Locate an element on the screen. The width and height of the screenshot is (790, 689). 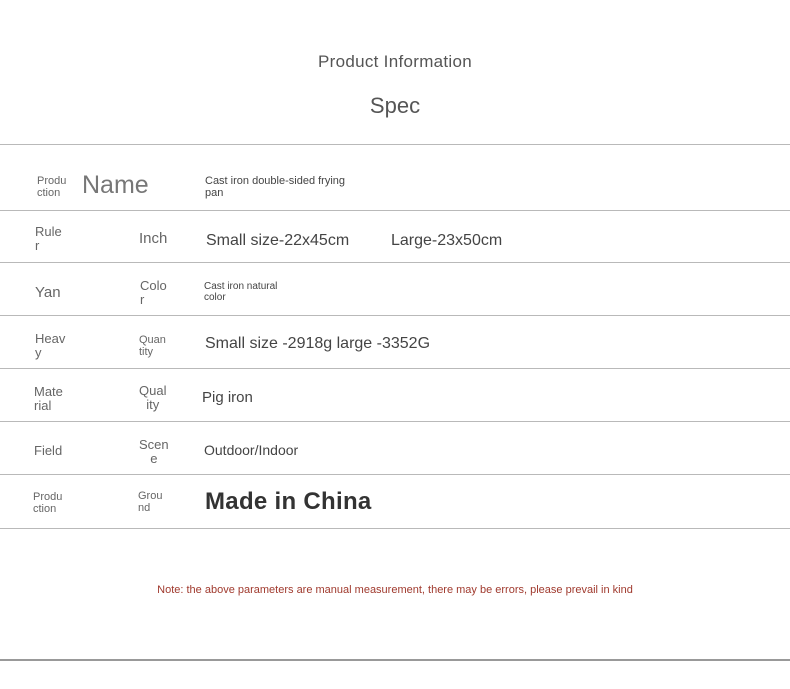
row-key: Inch is located at coordinates (153, 238).